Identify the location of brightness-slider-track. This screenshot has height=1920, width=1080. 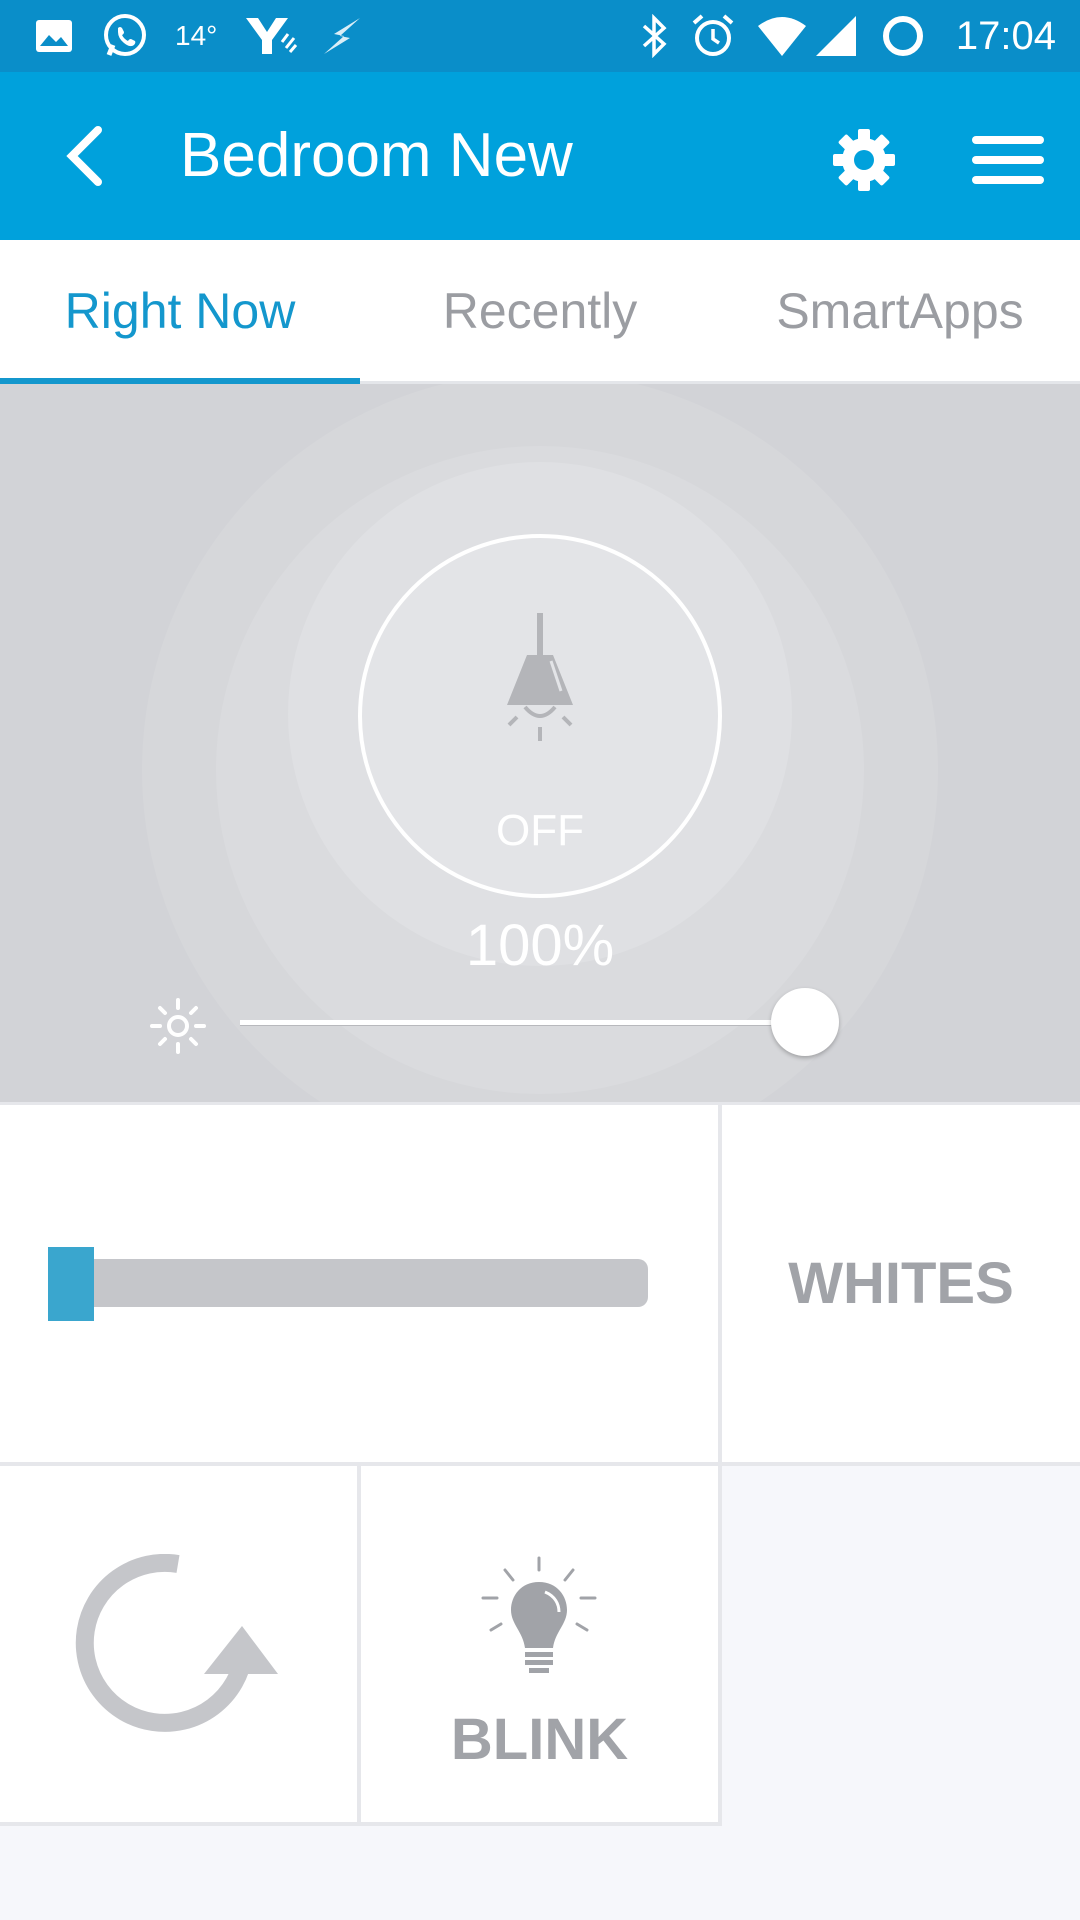
(522, 1023).